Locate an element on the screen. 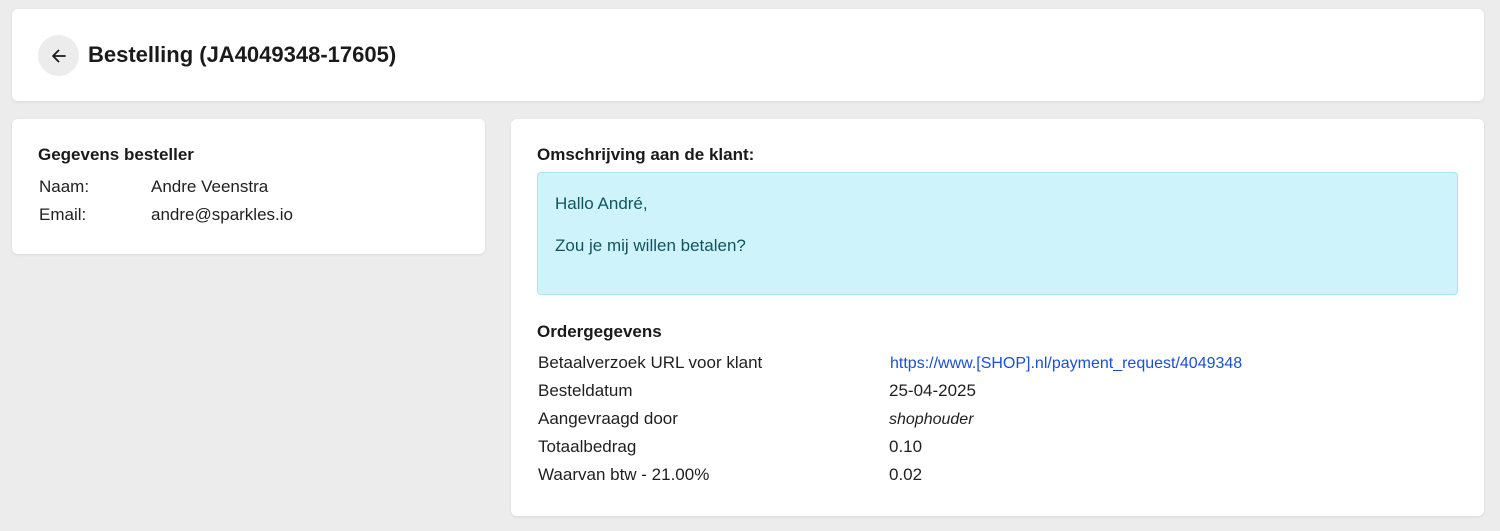 The image size is (1500, 531). order-row-requested-by: Aangevraagd door shophouder is located at coordinates (998, 422).